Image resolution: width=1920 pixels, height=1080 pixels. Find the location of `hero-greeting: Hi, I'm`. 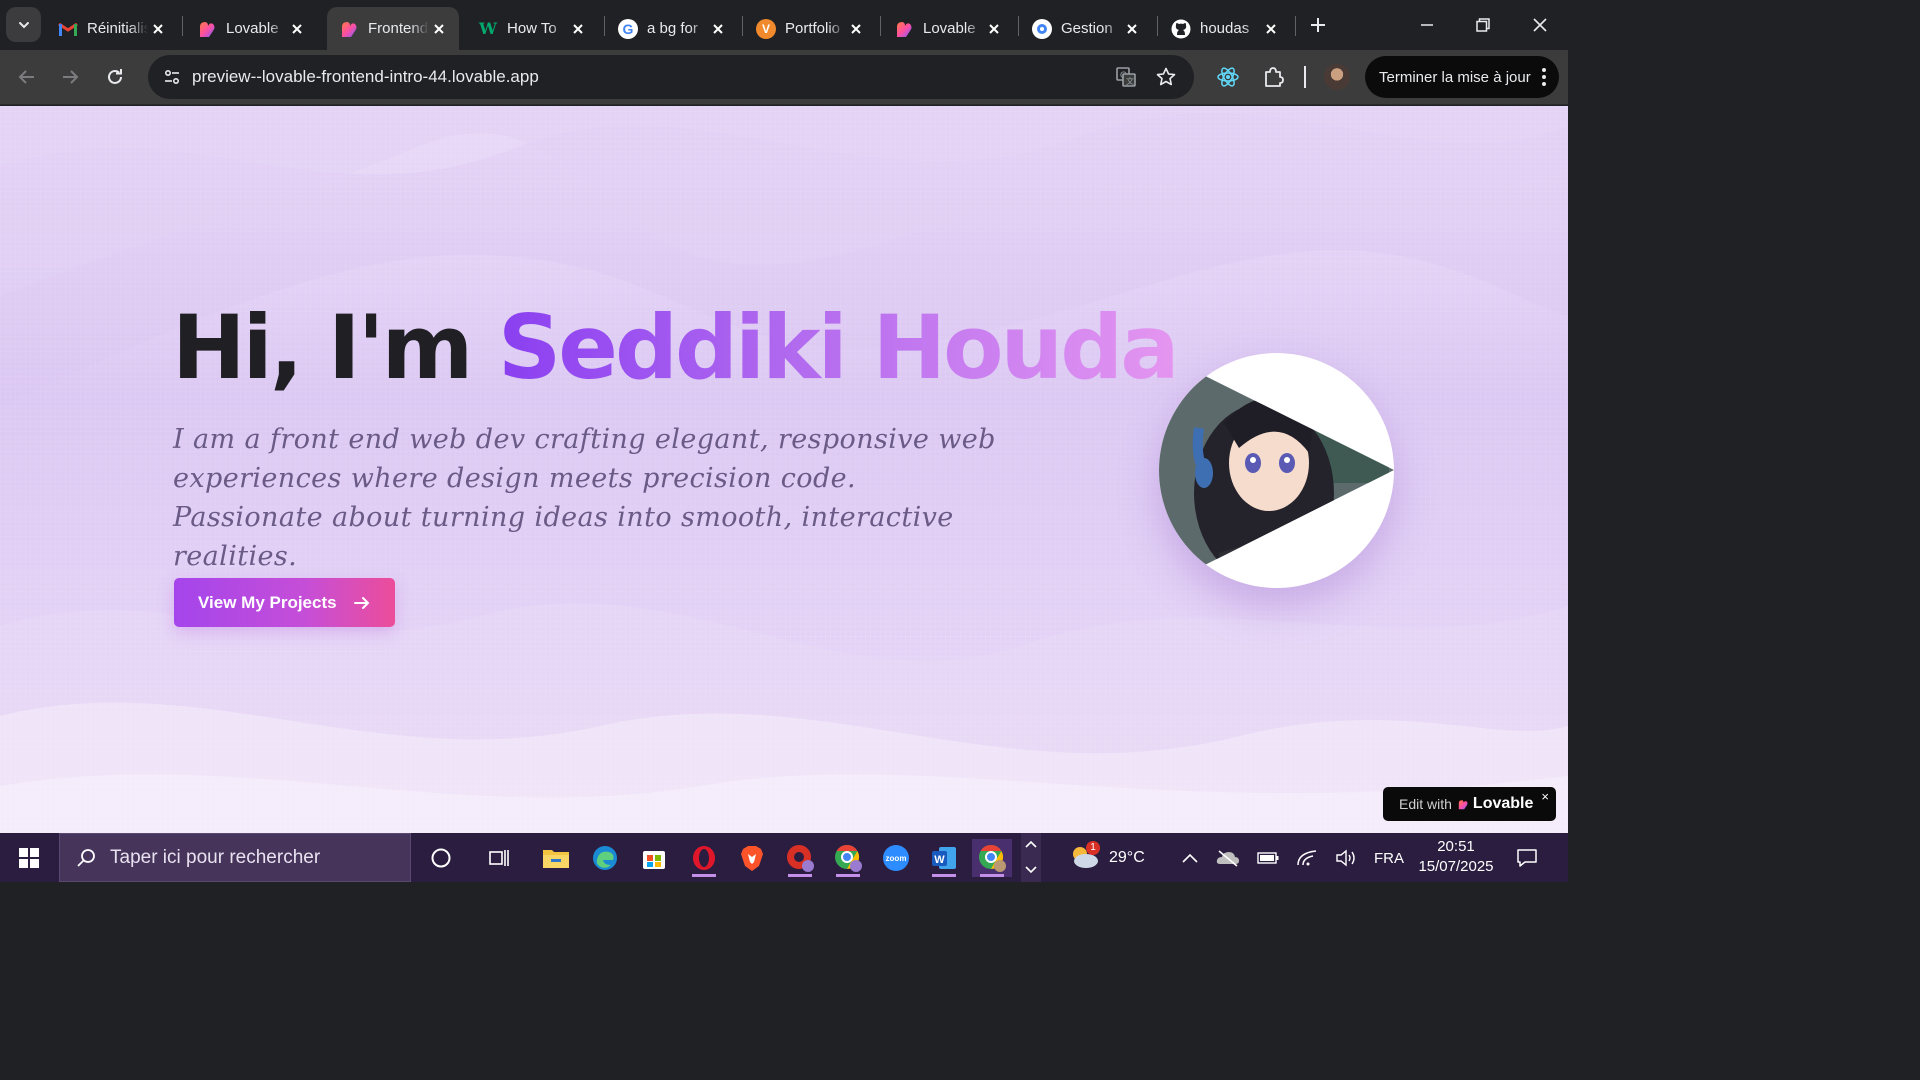

hero-greeting: Hi, I'm is located at coordinates (322, 347).